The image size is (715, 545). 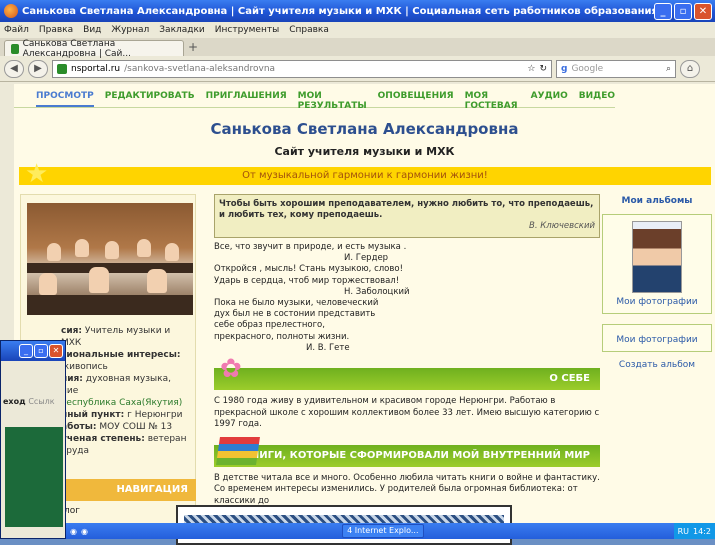 I want to click on menu-bookmarks: Закладки, so click(x=182, y=30).